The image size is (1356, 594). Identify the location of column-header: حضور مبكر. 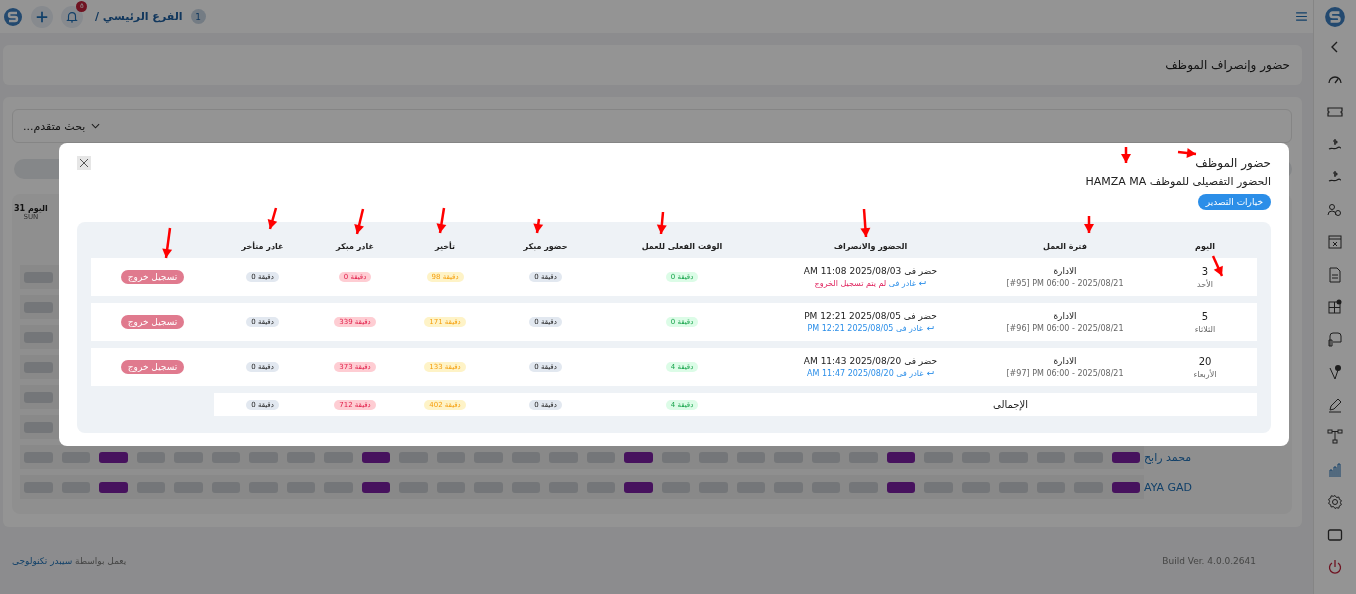
(545, 246).